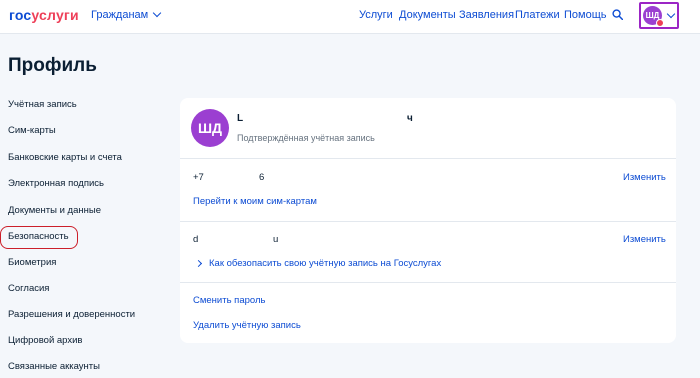 The width and height of the screenshot is (700, 378). I want to click on avatar: ШД, so click(210, 128).